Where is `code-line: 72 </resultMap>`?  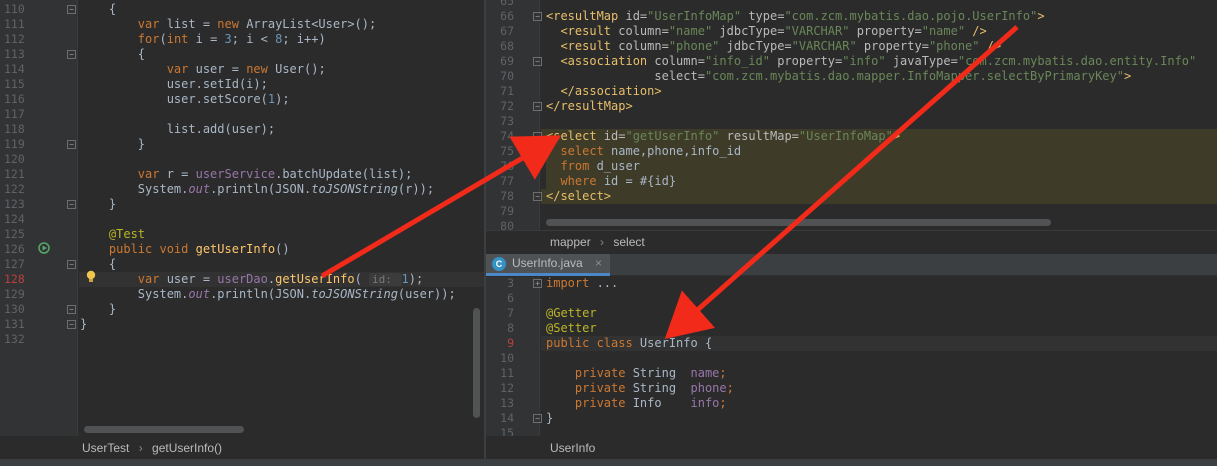 code-line: 72 </resultMap> is located at coordinates (851, 106).